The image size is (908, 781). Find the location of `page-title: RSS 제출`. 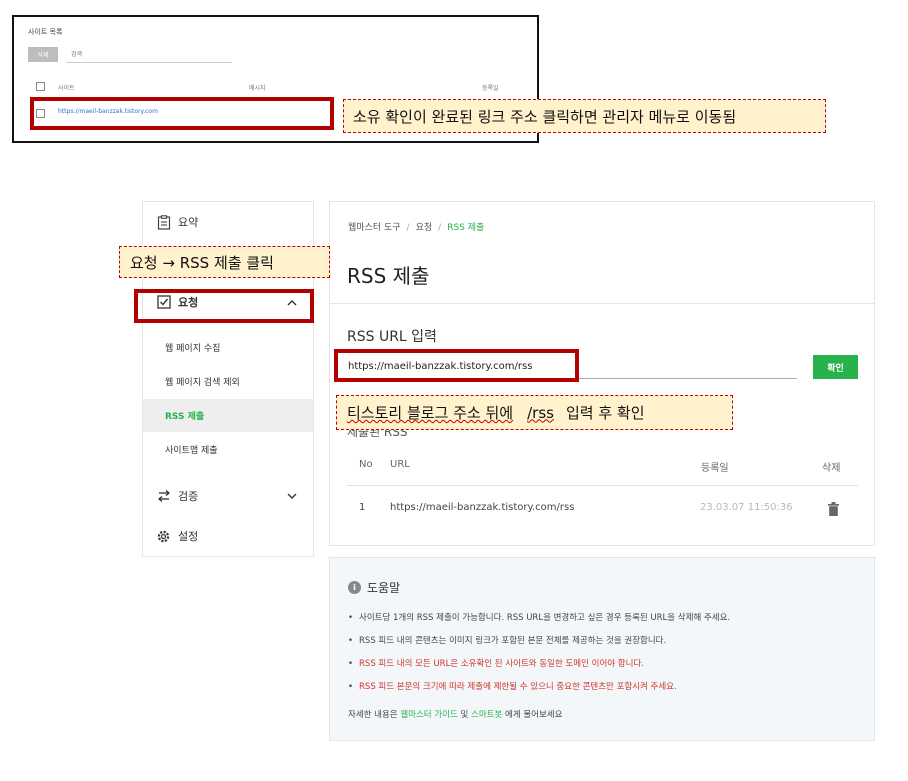

page-title: RSS 제출 is located at coordinates (388, 276).